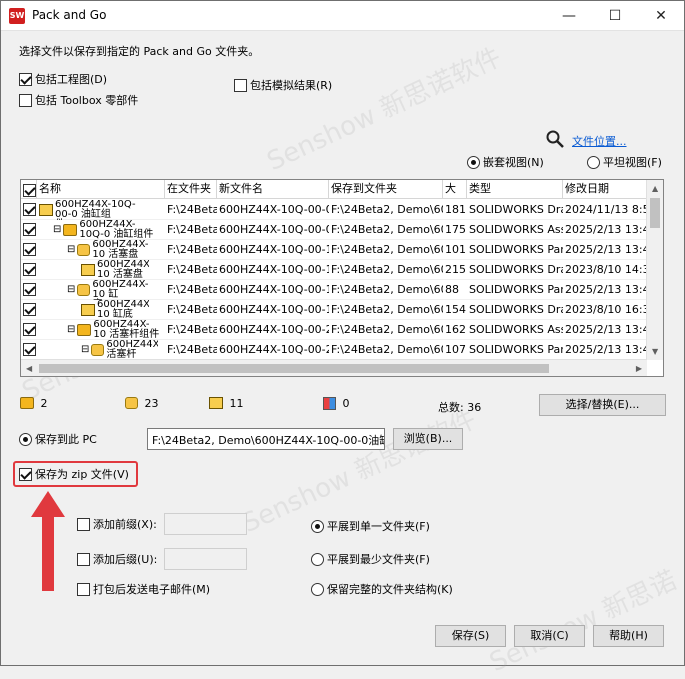 Image resolution: width=685 pixels, height=679 pixels. What do you see at coordinates (317, 559) in the screenshot?
I see `flatten-fewest-radio` at bounding box center [317, 559].